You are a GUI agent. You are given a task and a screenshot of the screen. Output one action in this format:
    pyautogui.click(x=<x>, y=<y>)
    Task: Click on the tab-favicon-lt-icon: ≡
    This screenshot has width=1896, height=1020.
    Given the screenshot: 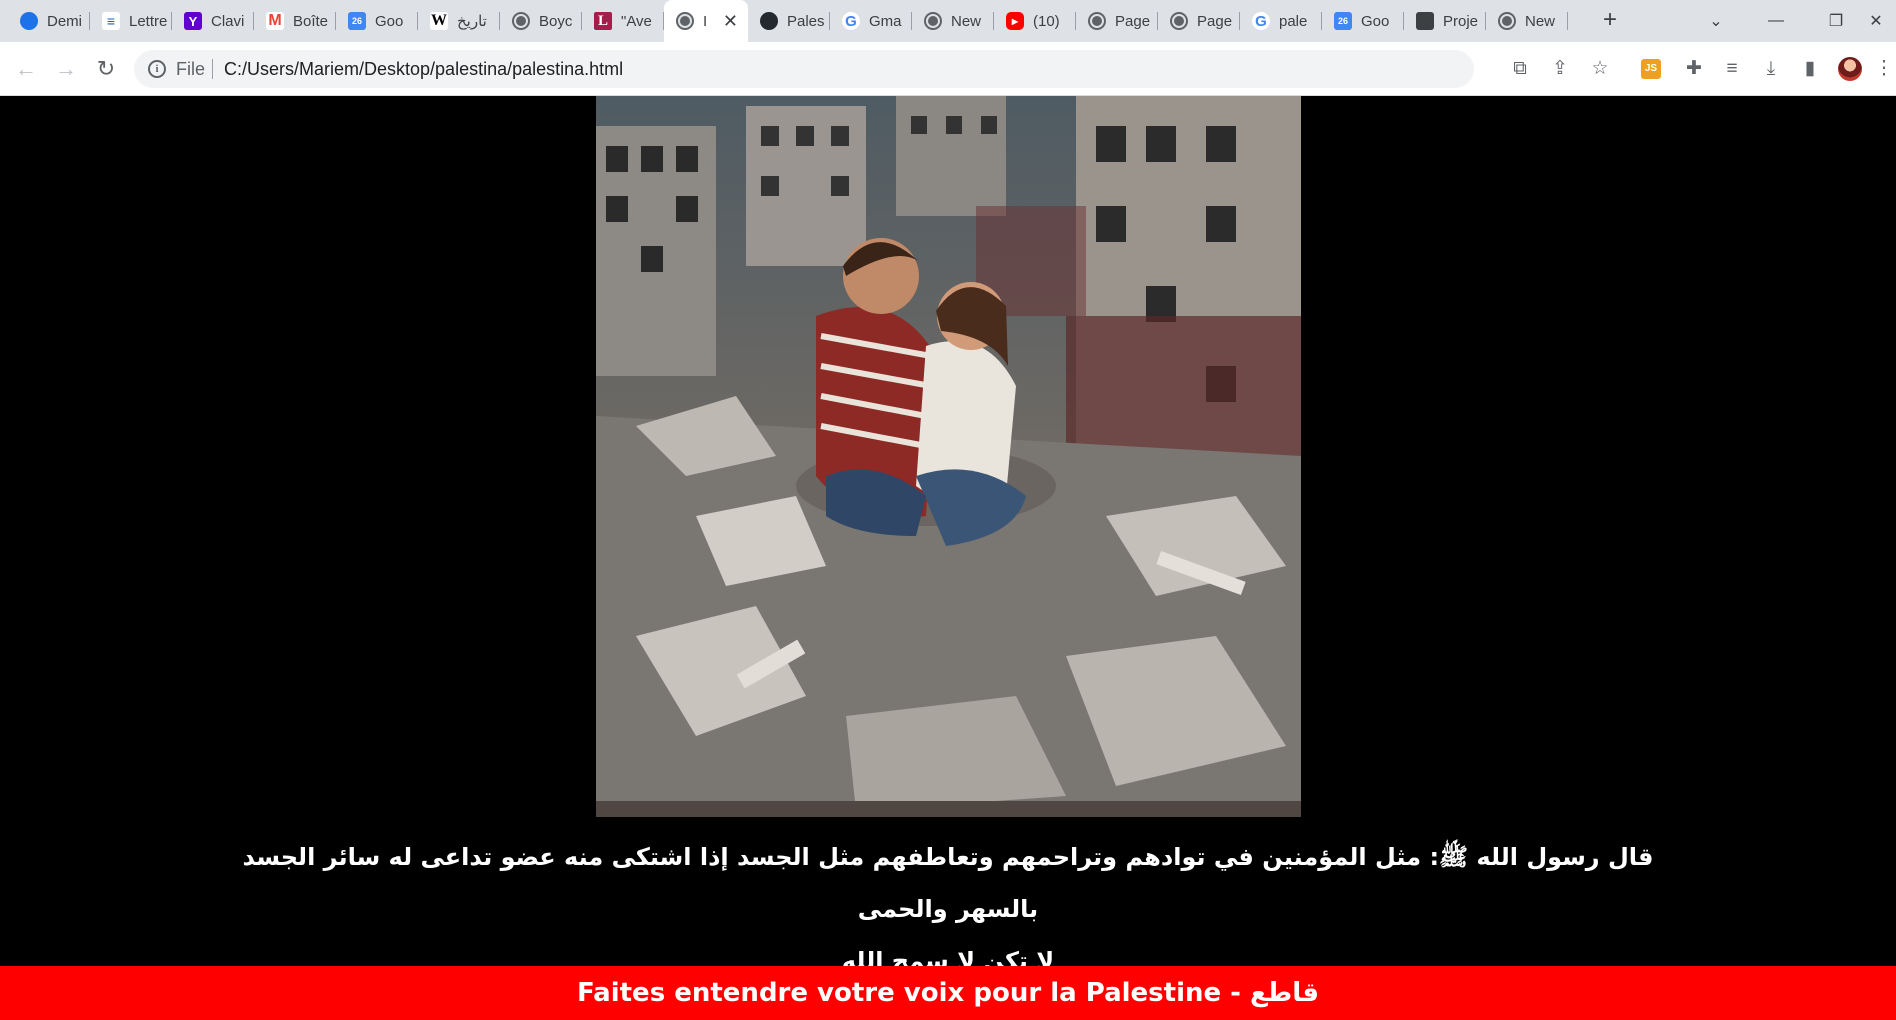 What is the action you would take?
    pyautogui.click(x=111, y=21)
    